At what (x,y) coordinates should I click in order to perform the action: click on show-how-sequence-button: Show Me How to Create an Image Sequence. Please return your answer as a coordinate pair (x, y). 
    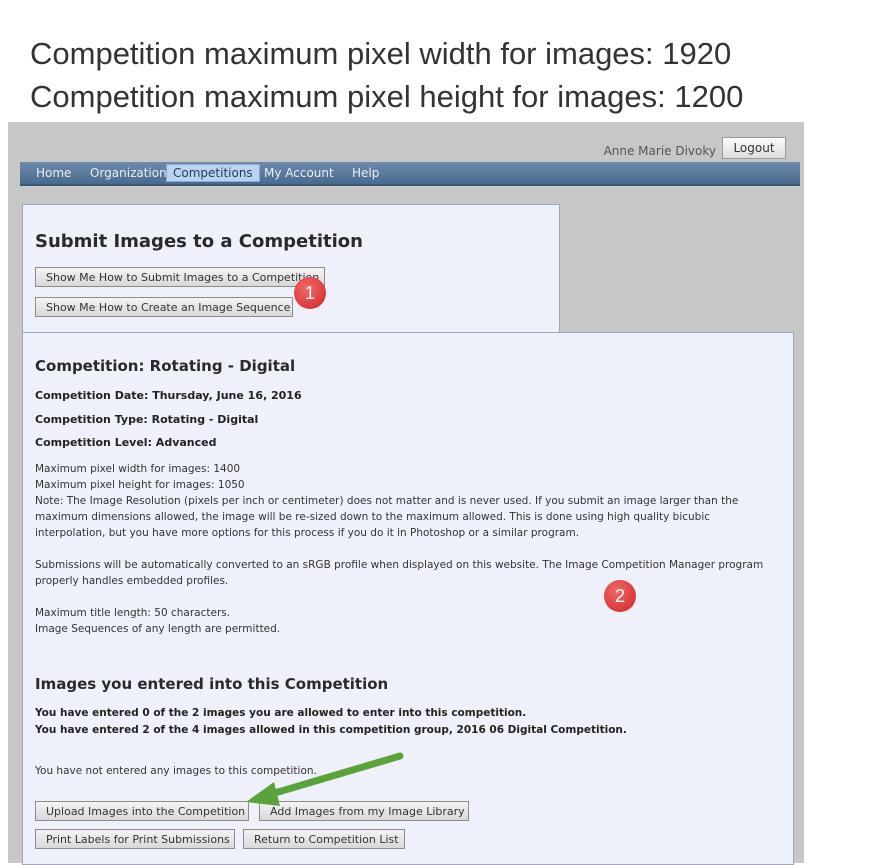
    Looking at the image, I should click on (164, 307).